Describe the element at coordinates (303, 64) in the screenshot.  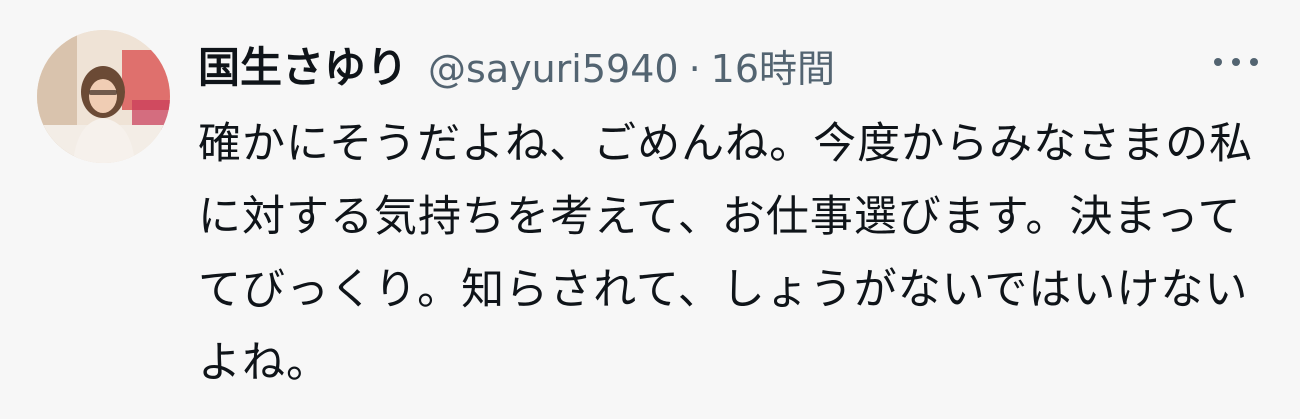
I see `author-name: 国生さゆり` at that location.